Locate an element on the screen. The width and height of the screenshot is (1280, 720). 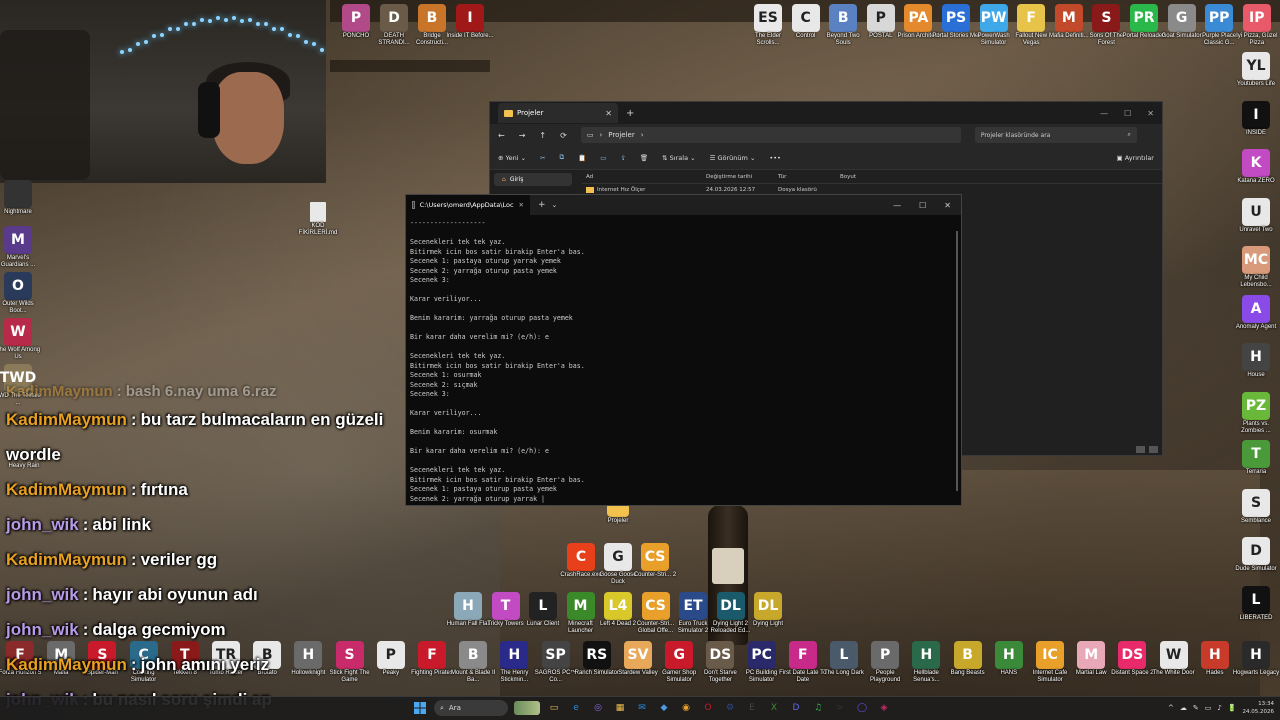
taskbar-app-copilot: ◎ is located at coordinates (598, 708).